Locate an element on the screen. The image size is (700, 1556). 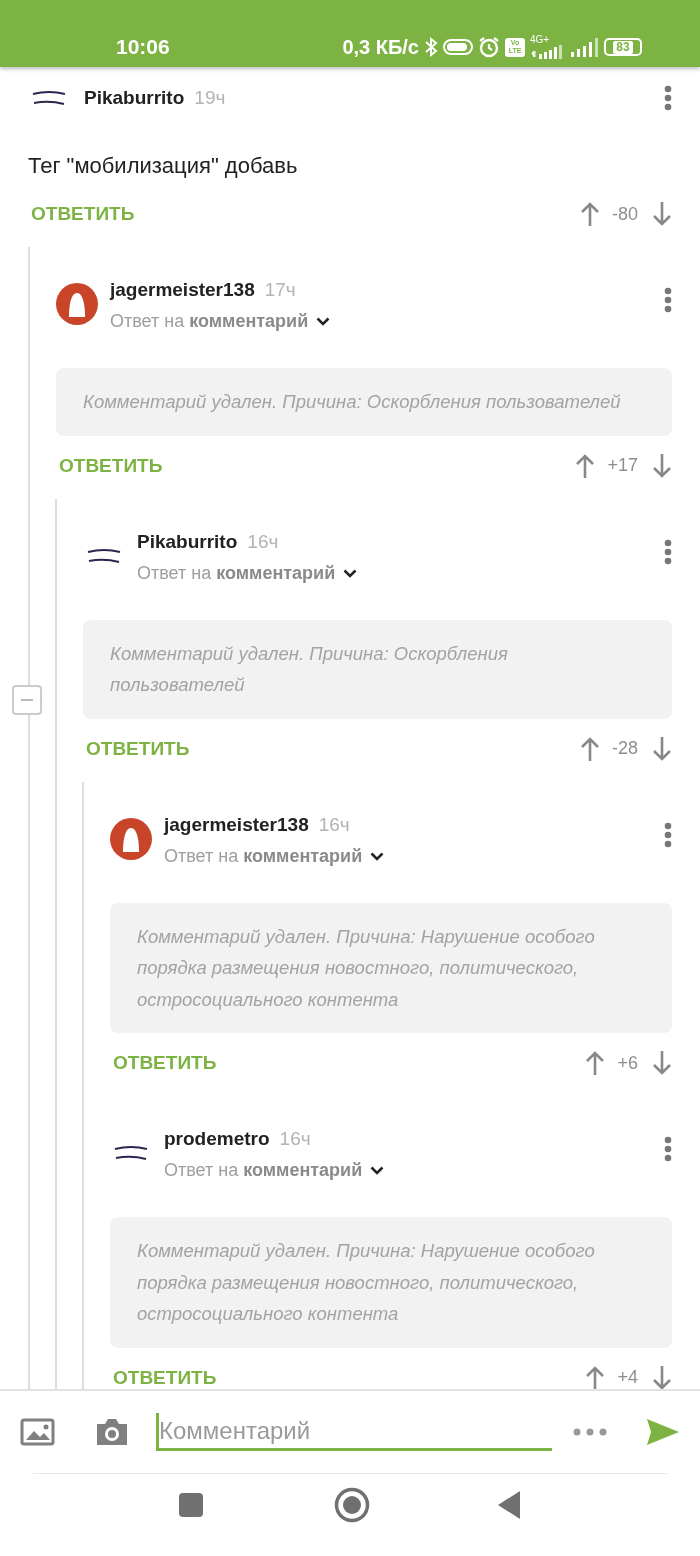
home-button is located at coordinates (352, 1505).